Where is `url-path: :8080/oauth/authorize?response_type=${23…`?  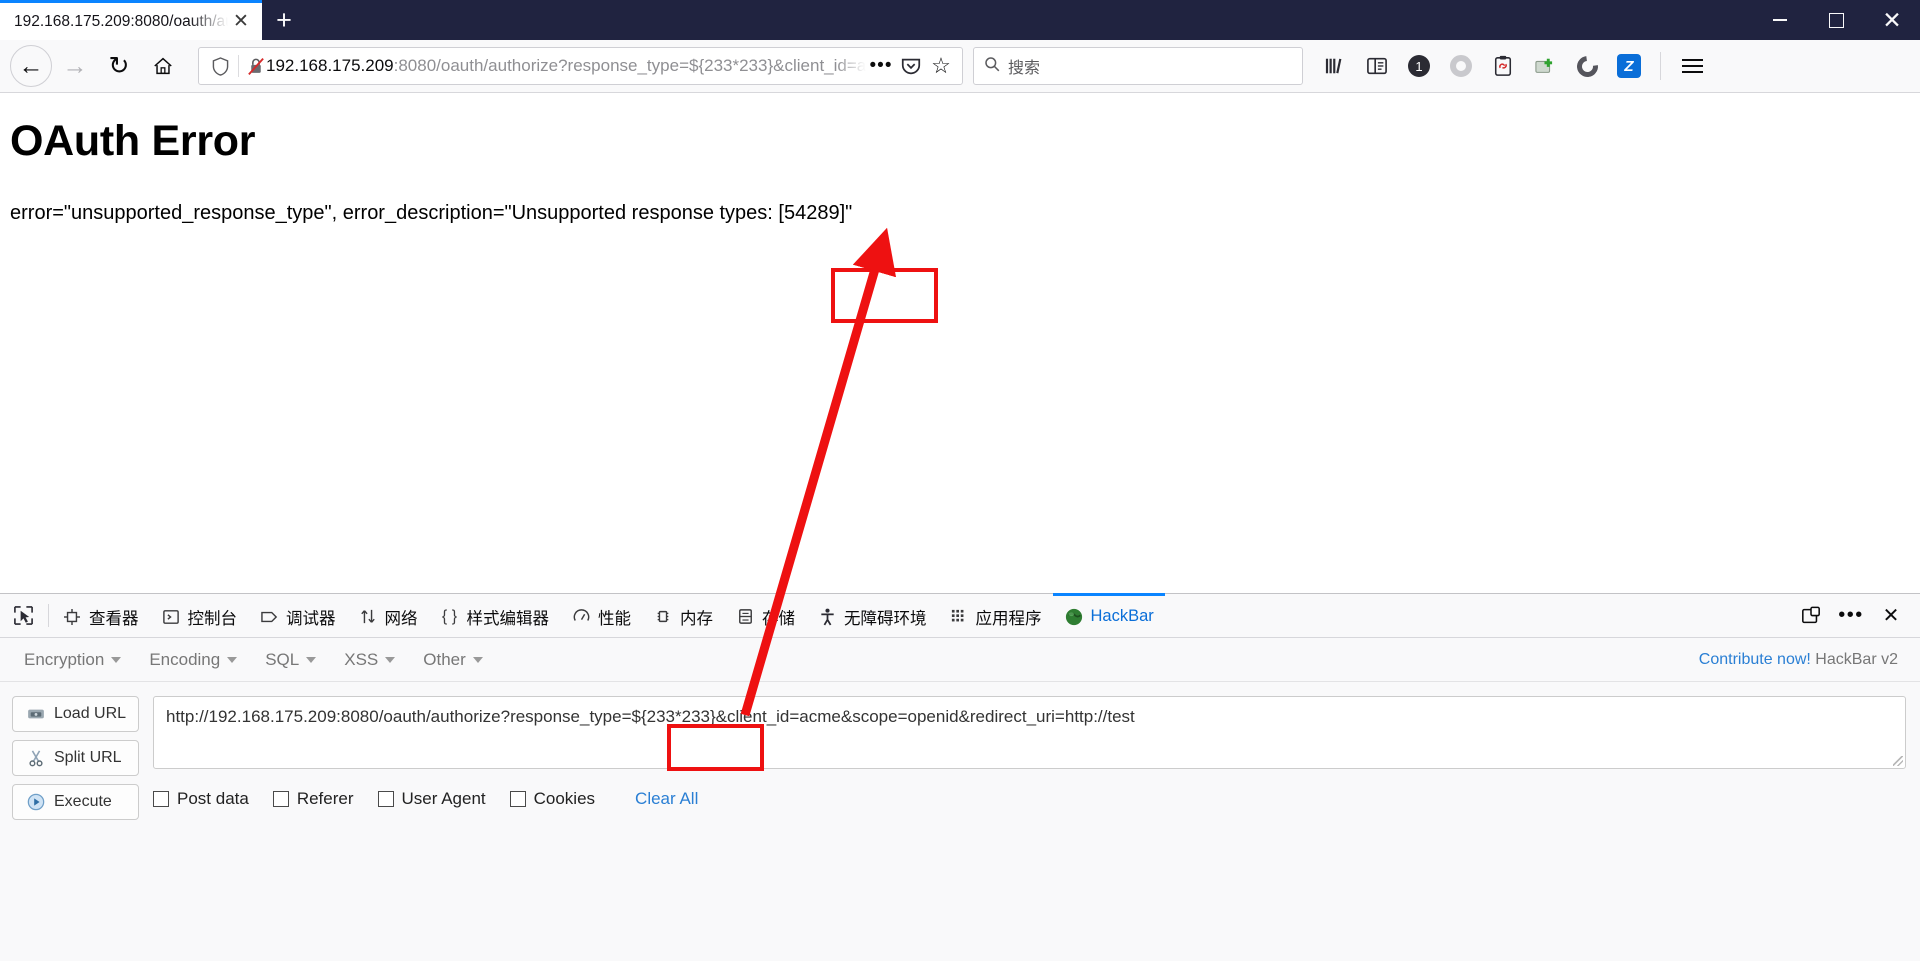 url-path: :8080/oauth/authorize?response_type=${23… is located at coordinates (629, 65).